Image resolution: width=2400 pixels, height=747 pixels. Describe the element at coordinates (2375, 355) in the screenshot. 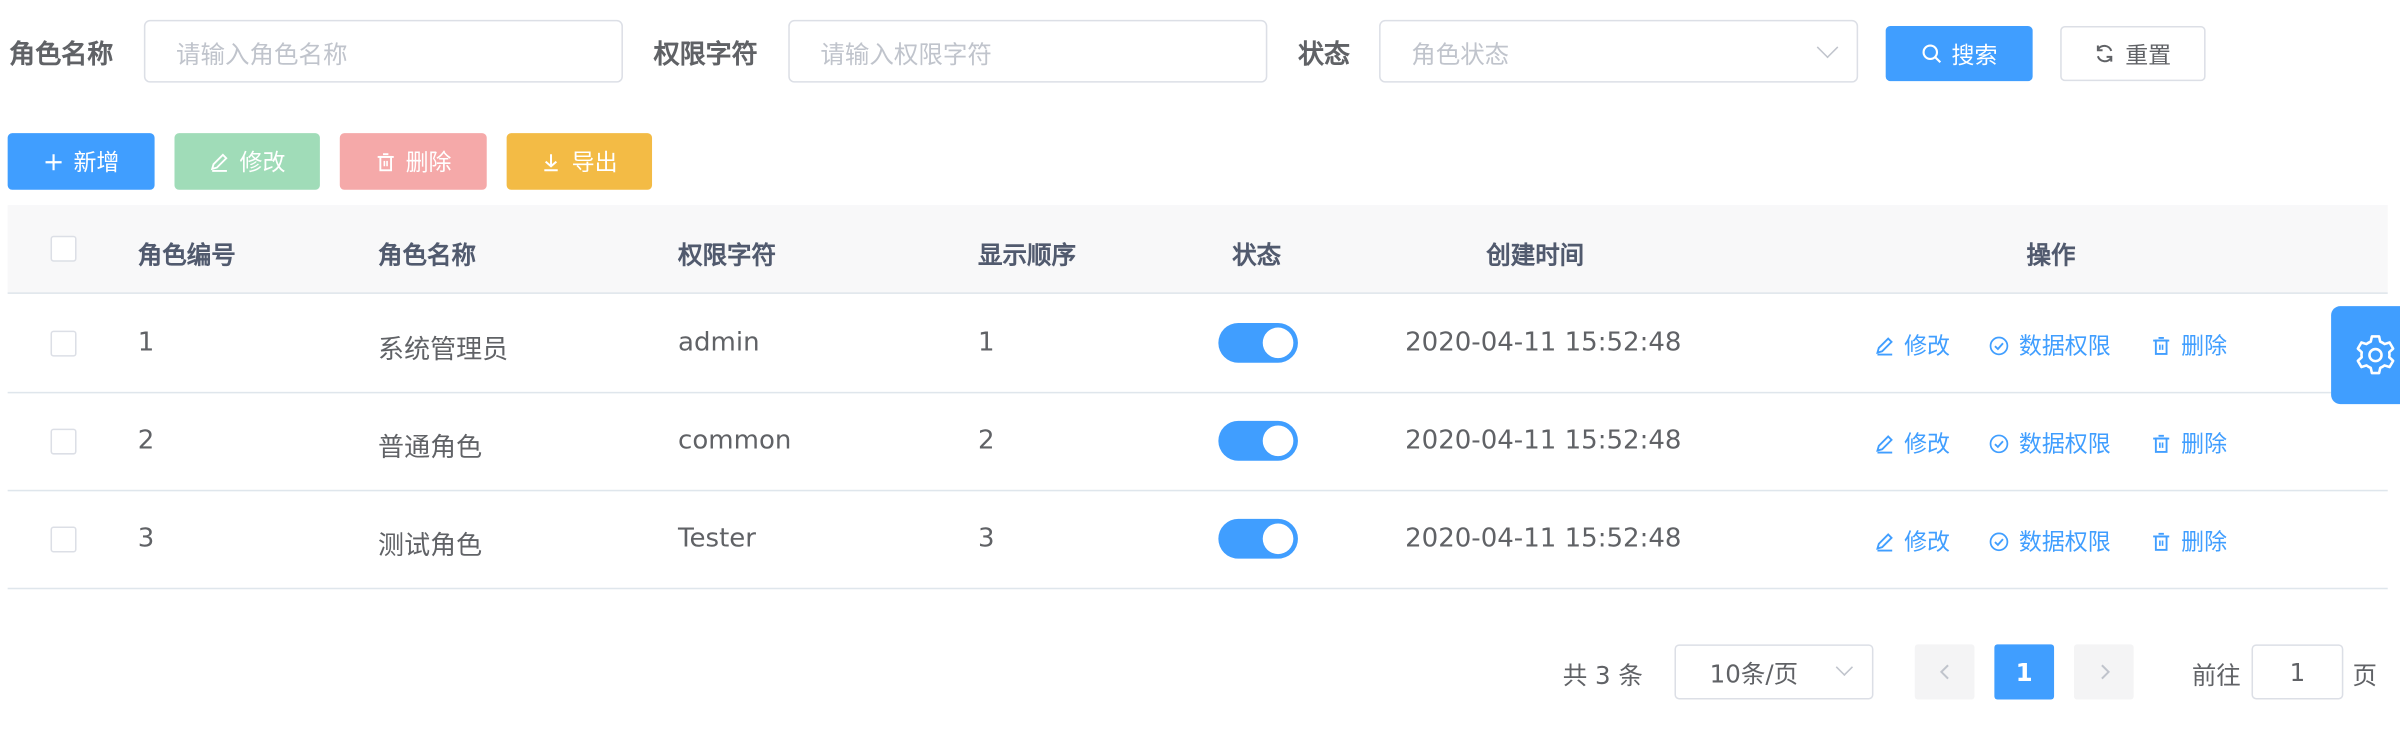

I see `gear-icon` at that location.